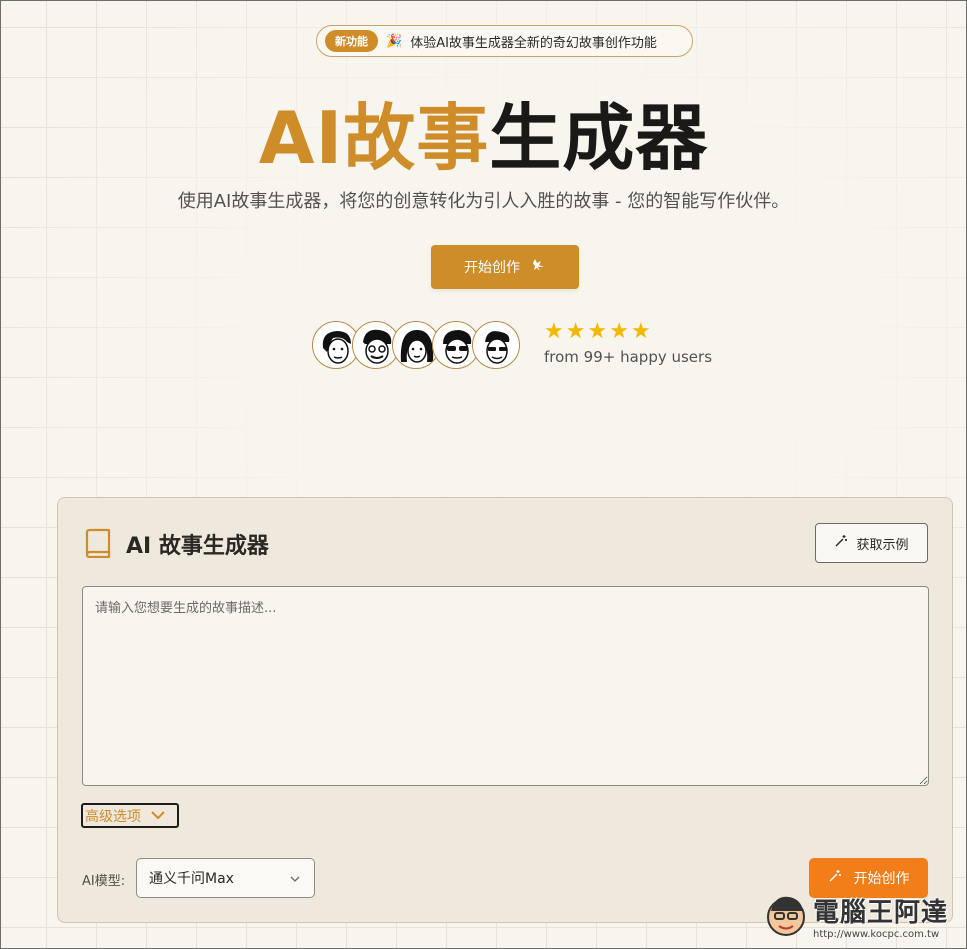 The image size is (967, 949). I want to click on advanced-options-label: 高级选项, so click(113, 816).